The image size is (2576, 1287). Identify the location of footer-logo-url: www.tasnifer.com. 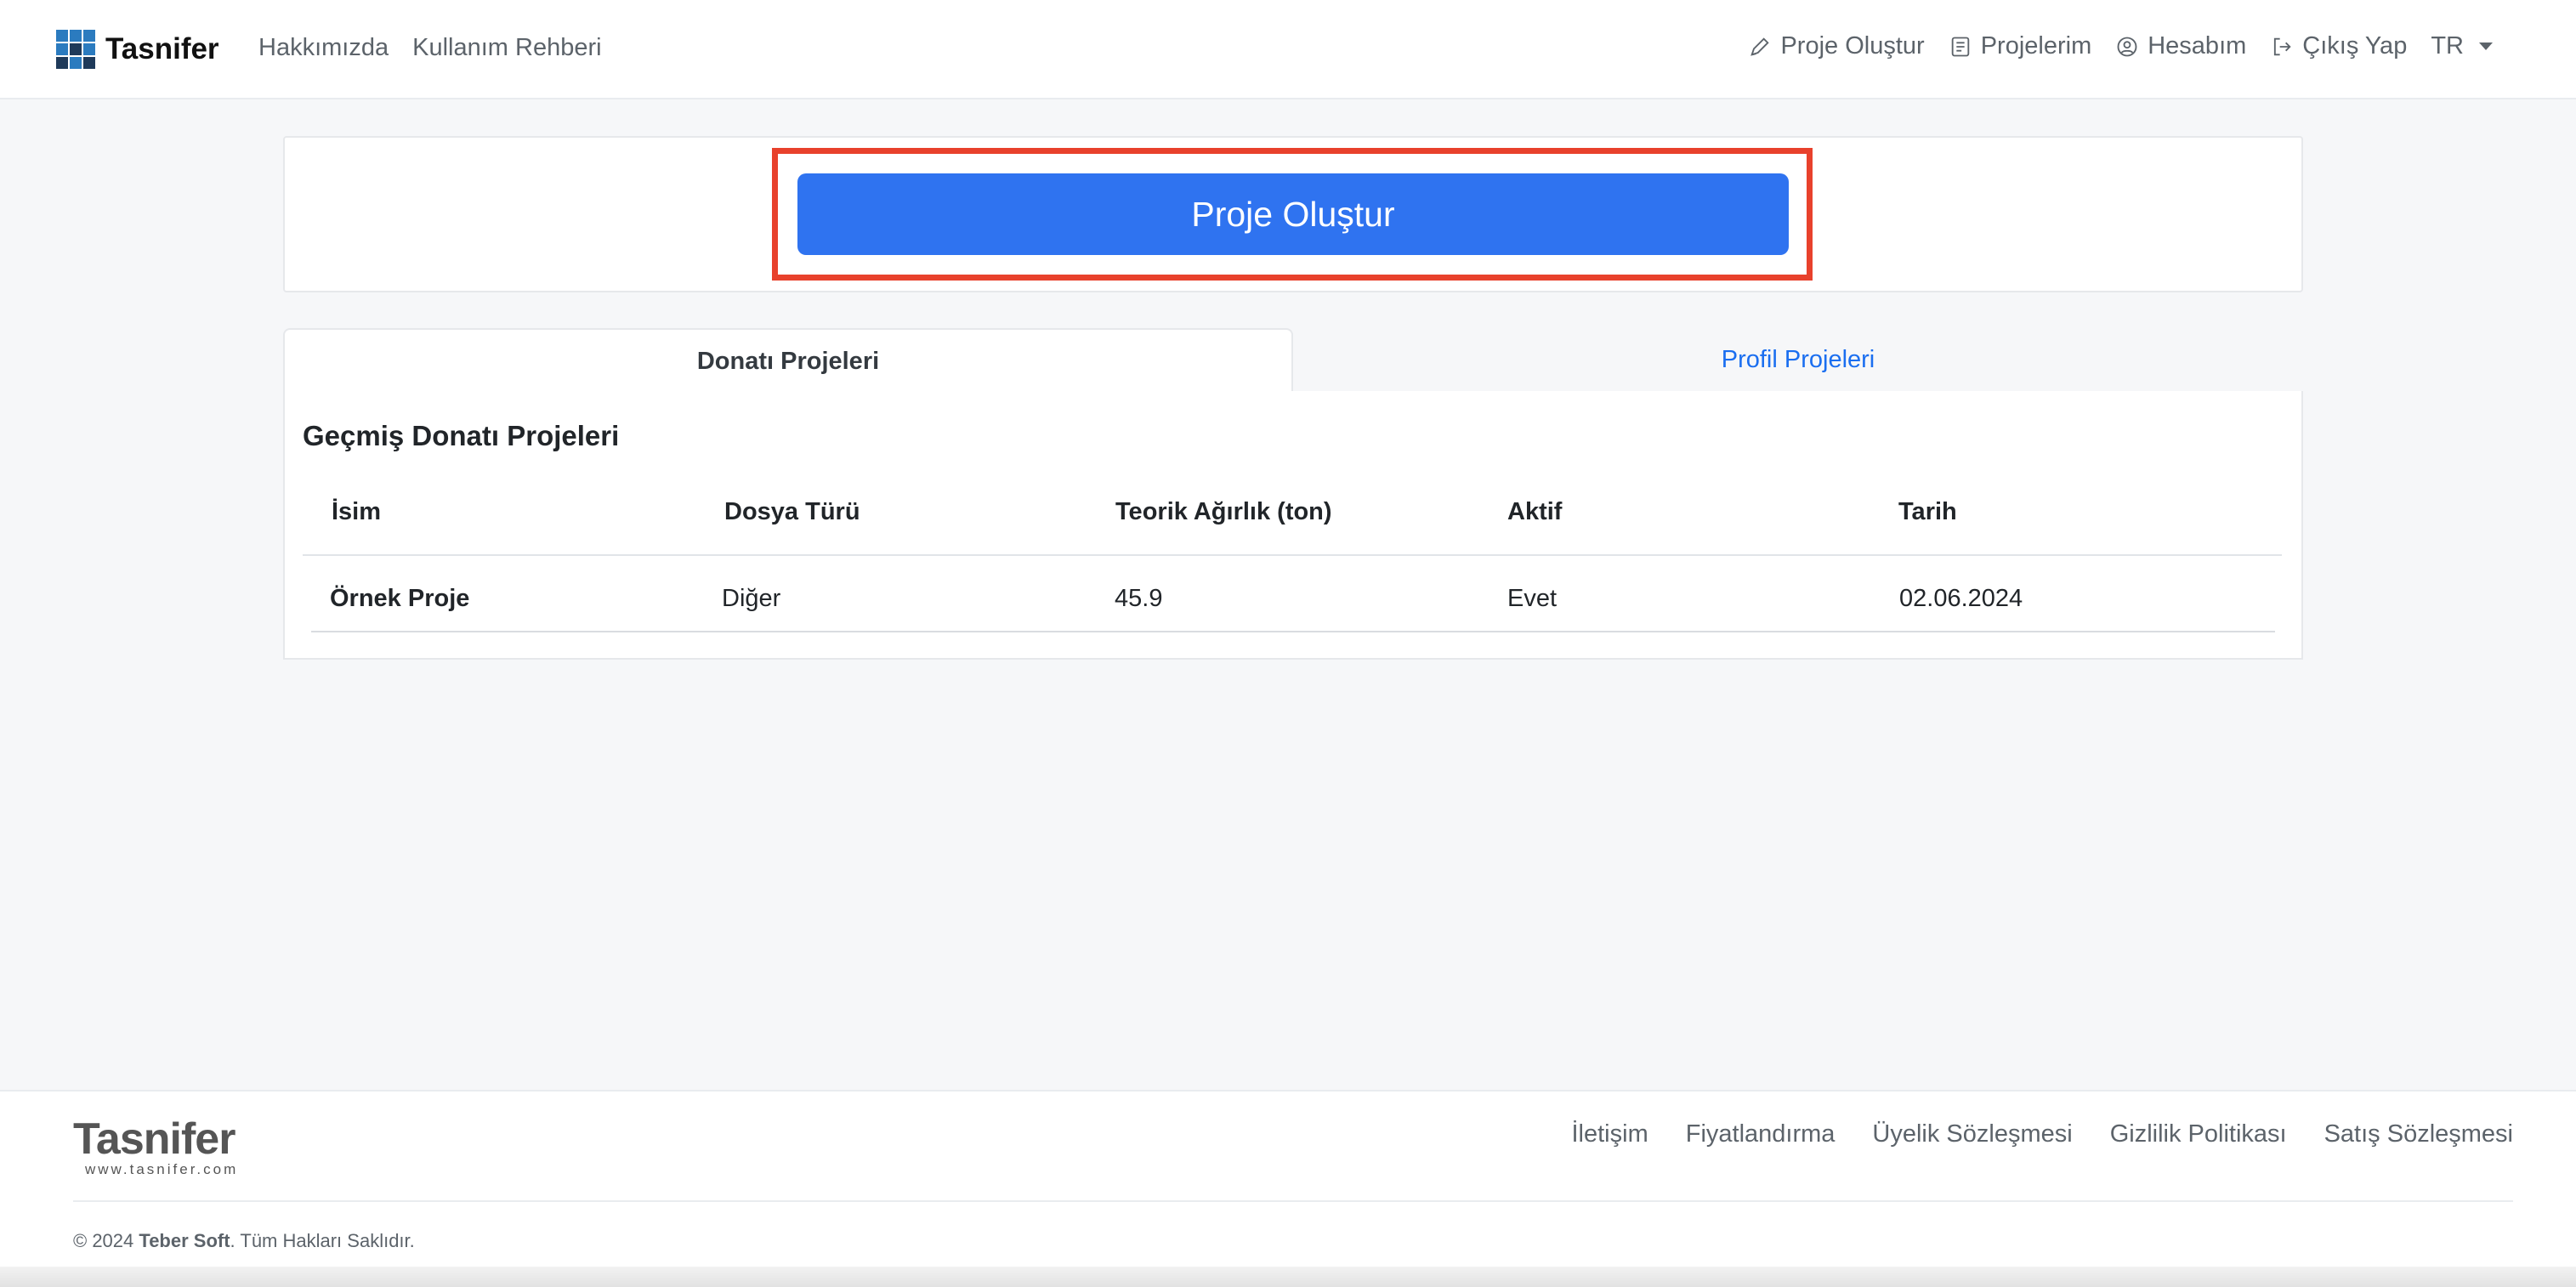
(162, 1169).